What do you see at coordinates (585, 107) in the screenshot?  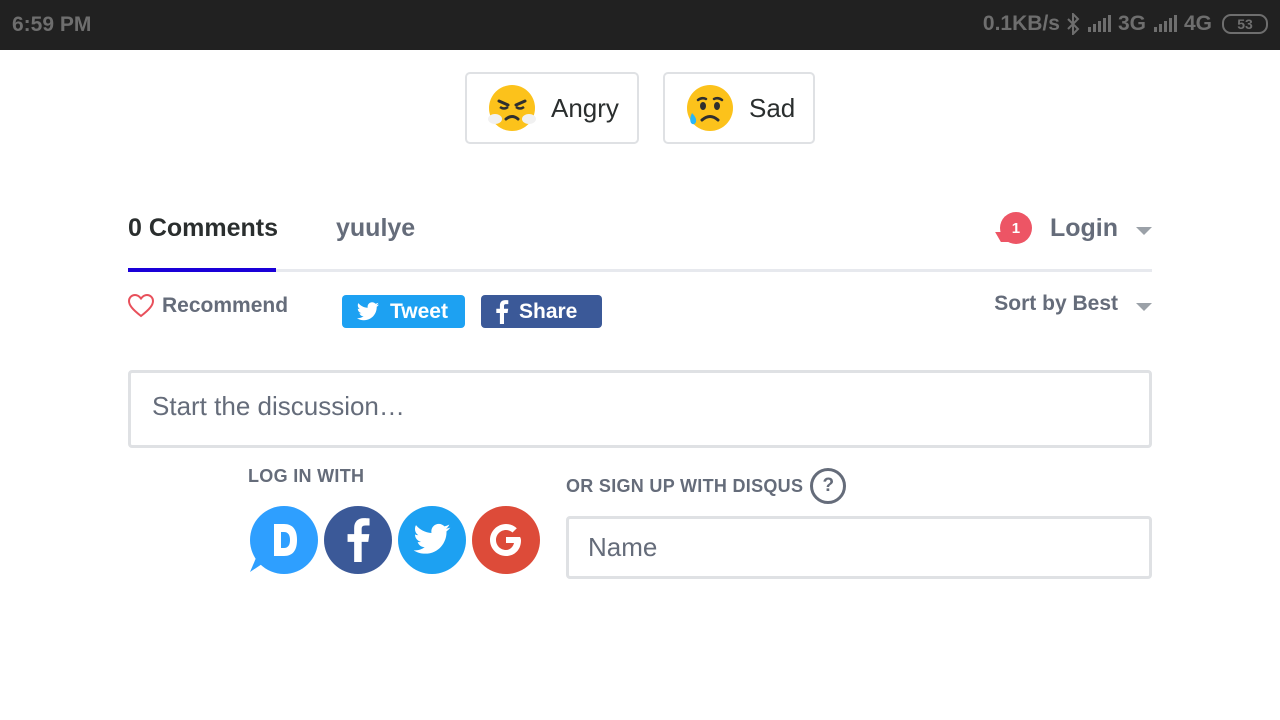 I see `reaction-label: Angry` at bounding box center [585, 107].